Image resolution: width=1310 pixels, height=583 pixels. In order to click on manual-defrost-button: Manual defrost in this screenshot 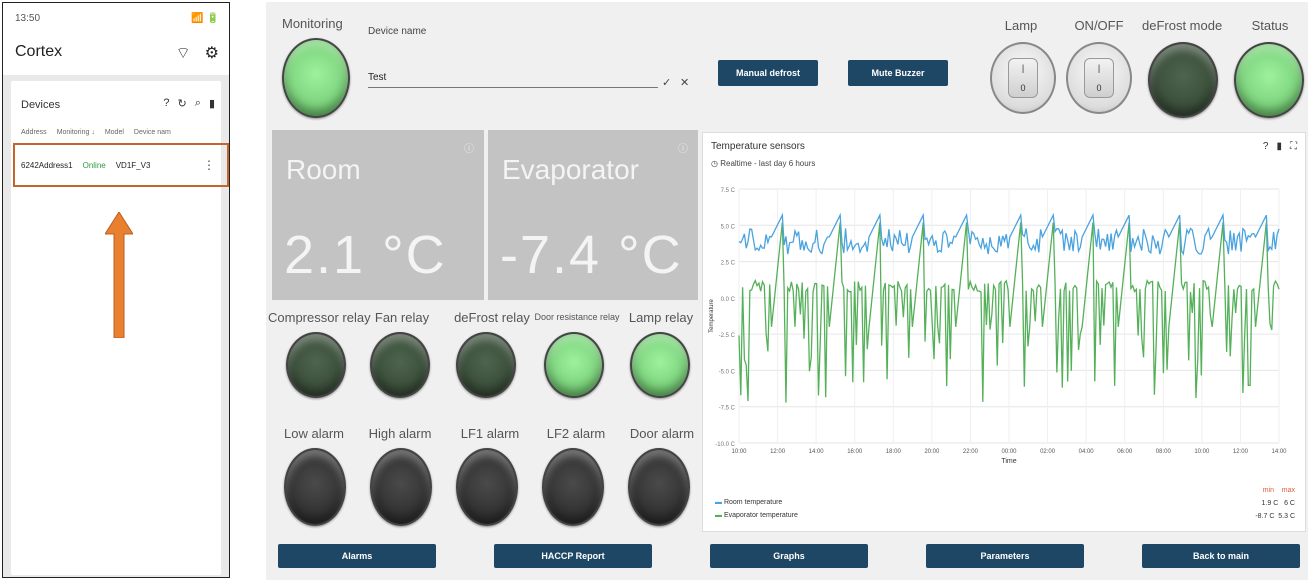, I will do `click(768, 73)`.